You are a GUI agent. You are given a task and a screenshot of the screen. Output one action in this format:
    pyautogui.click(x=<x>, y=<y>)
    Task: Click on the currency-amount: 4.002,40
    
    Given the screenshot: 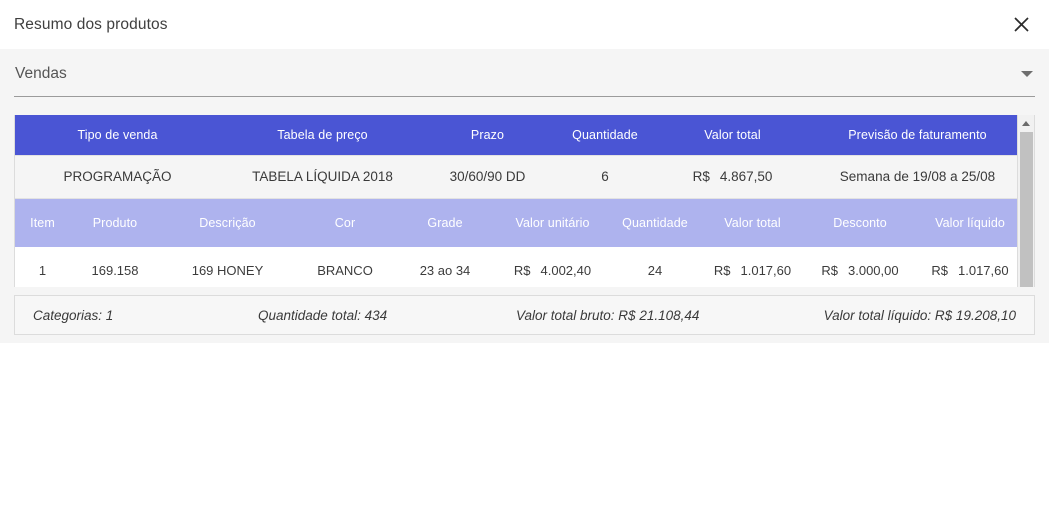 What is the action you would take?
    pyautogui.click(x=566, y=271)
    